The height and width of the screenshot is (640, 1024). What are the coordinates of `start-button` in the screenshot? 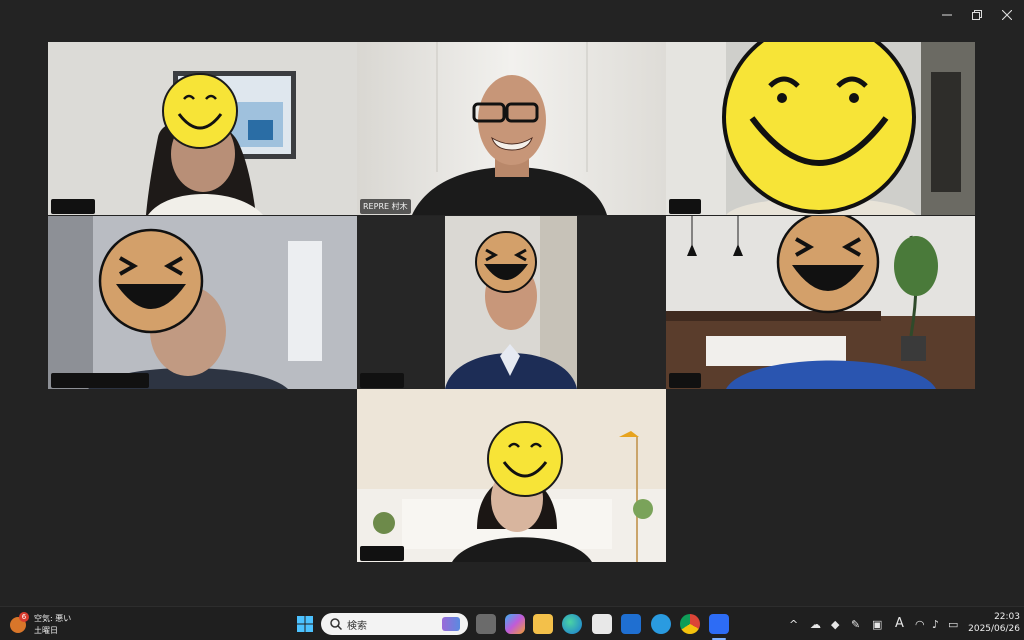 It's located at (305, 624).